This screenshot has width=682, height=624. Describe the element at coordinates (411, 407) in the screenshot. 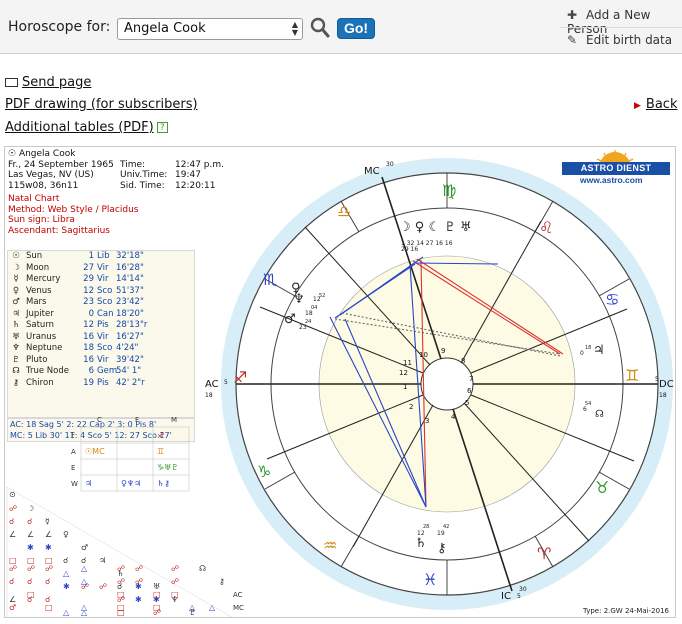

I see `svg-text: 2` at that location.